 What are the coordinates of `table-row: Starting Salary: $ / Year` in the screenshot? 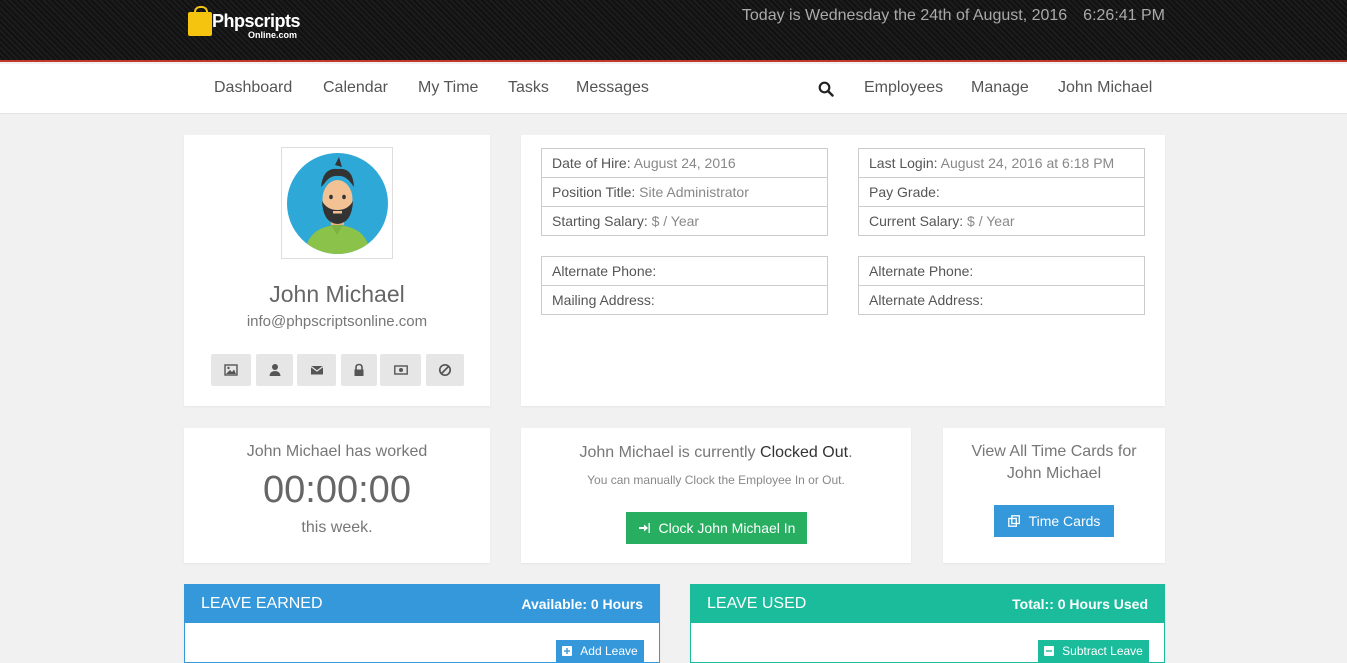 It's located at (684, 221).